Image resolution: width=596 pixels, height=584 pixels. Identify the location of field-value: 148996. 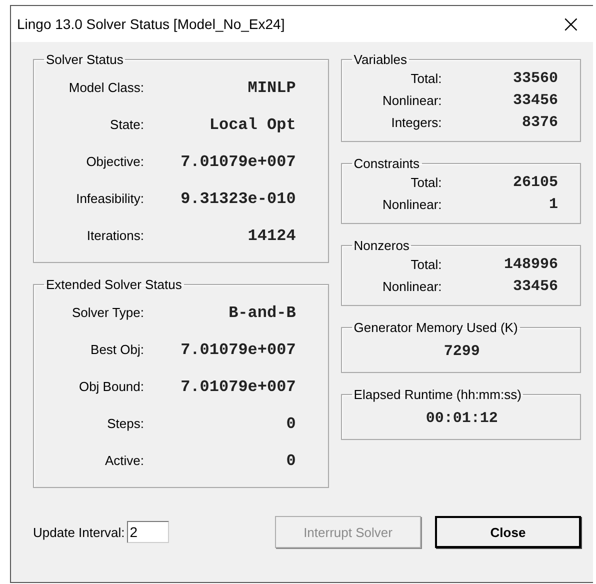
(530, 264).